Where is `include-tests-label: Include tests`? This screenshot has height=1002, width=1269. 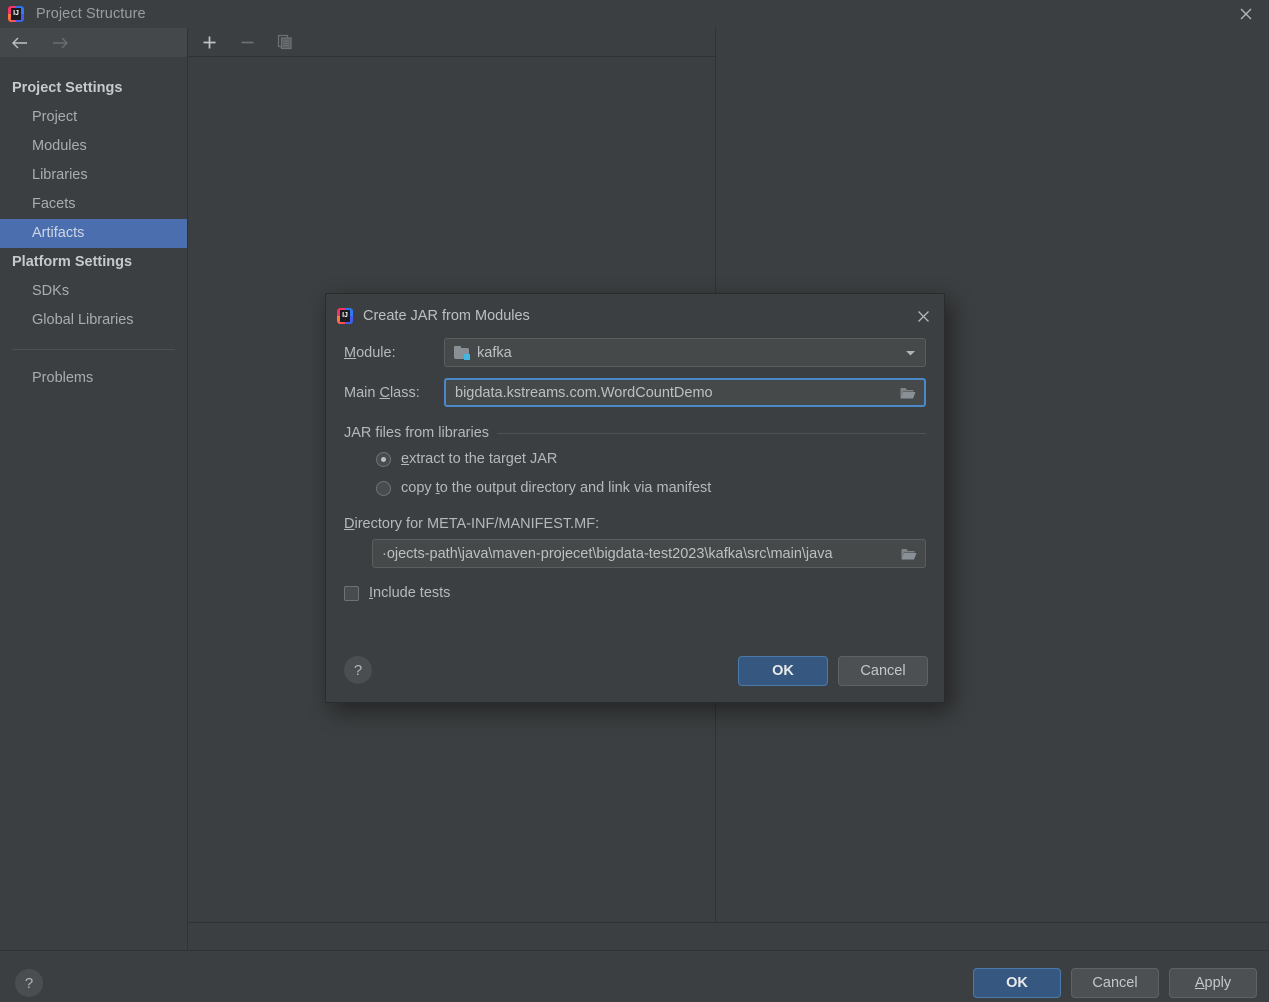 include-tests-label: Include tests is located at coordinates (409, 593).